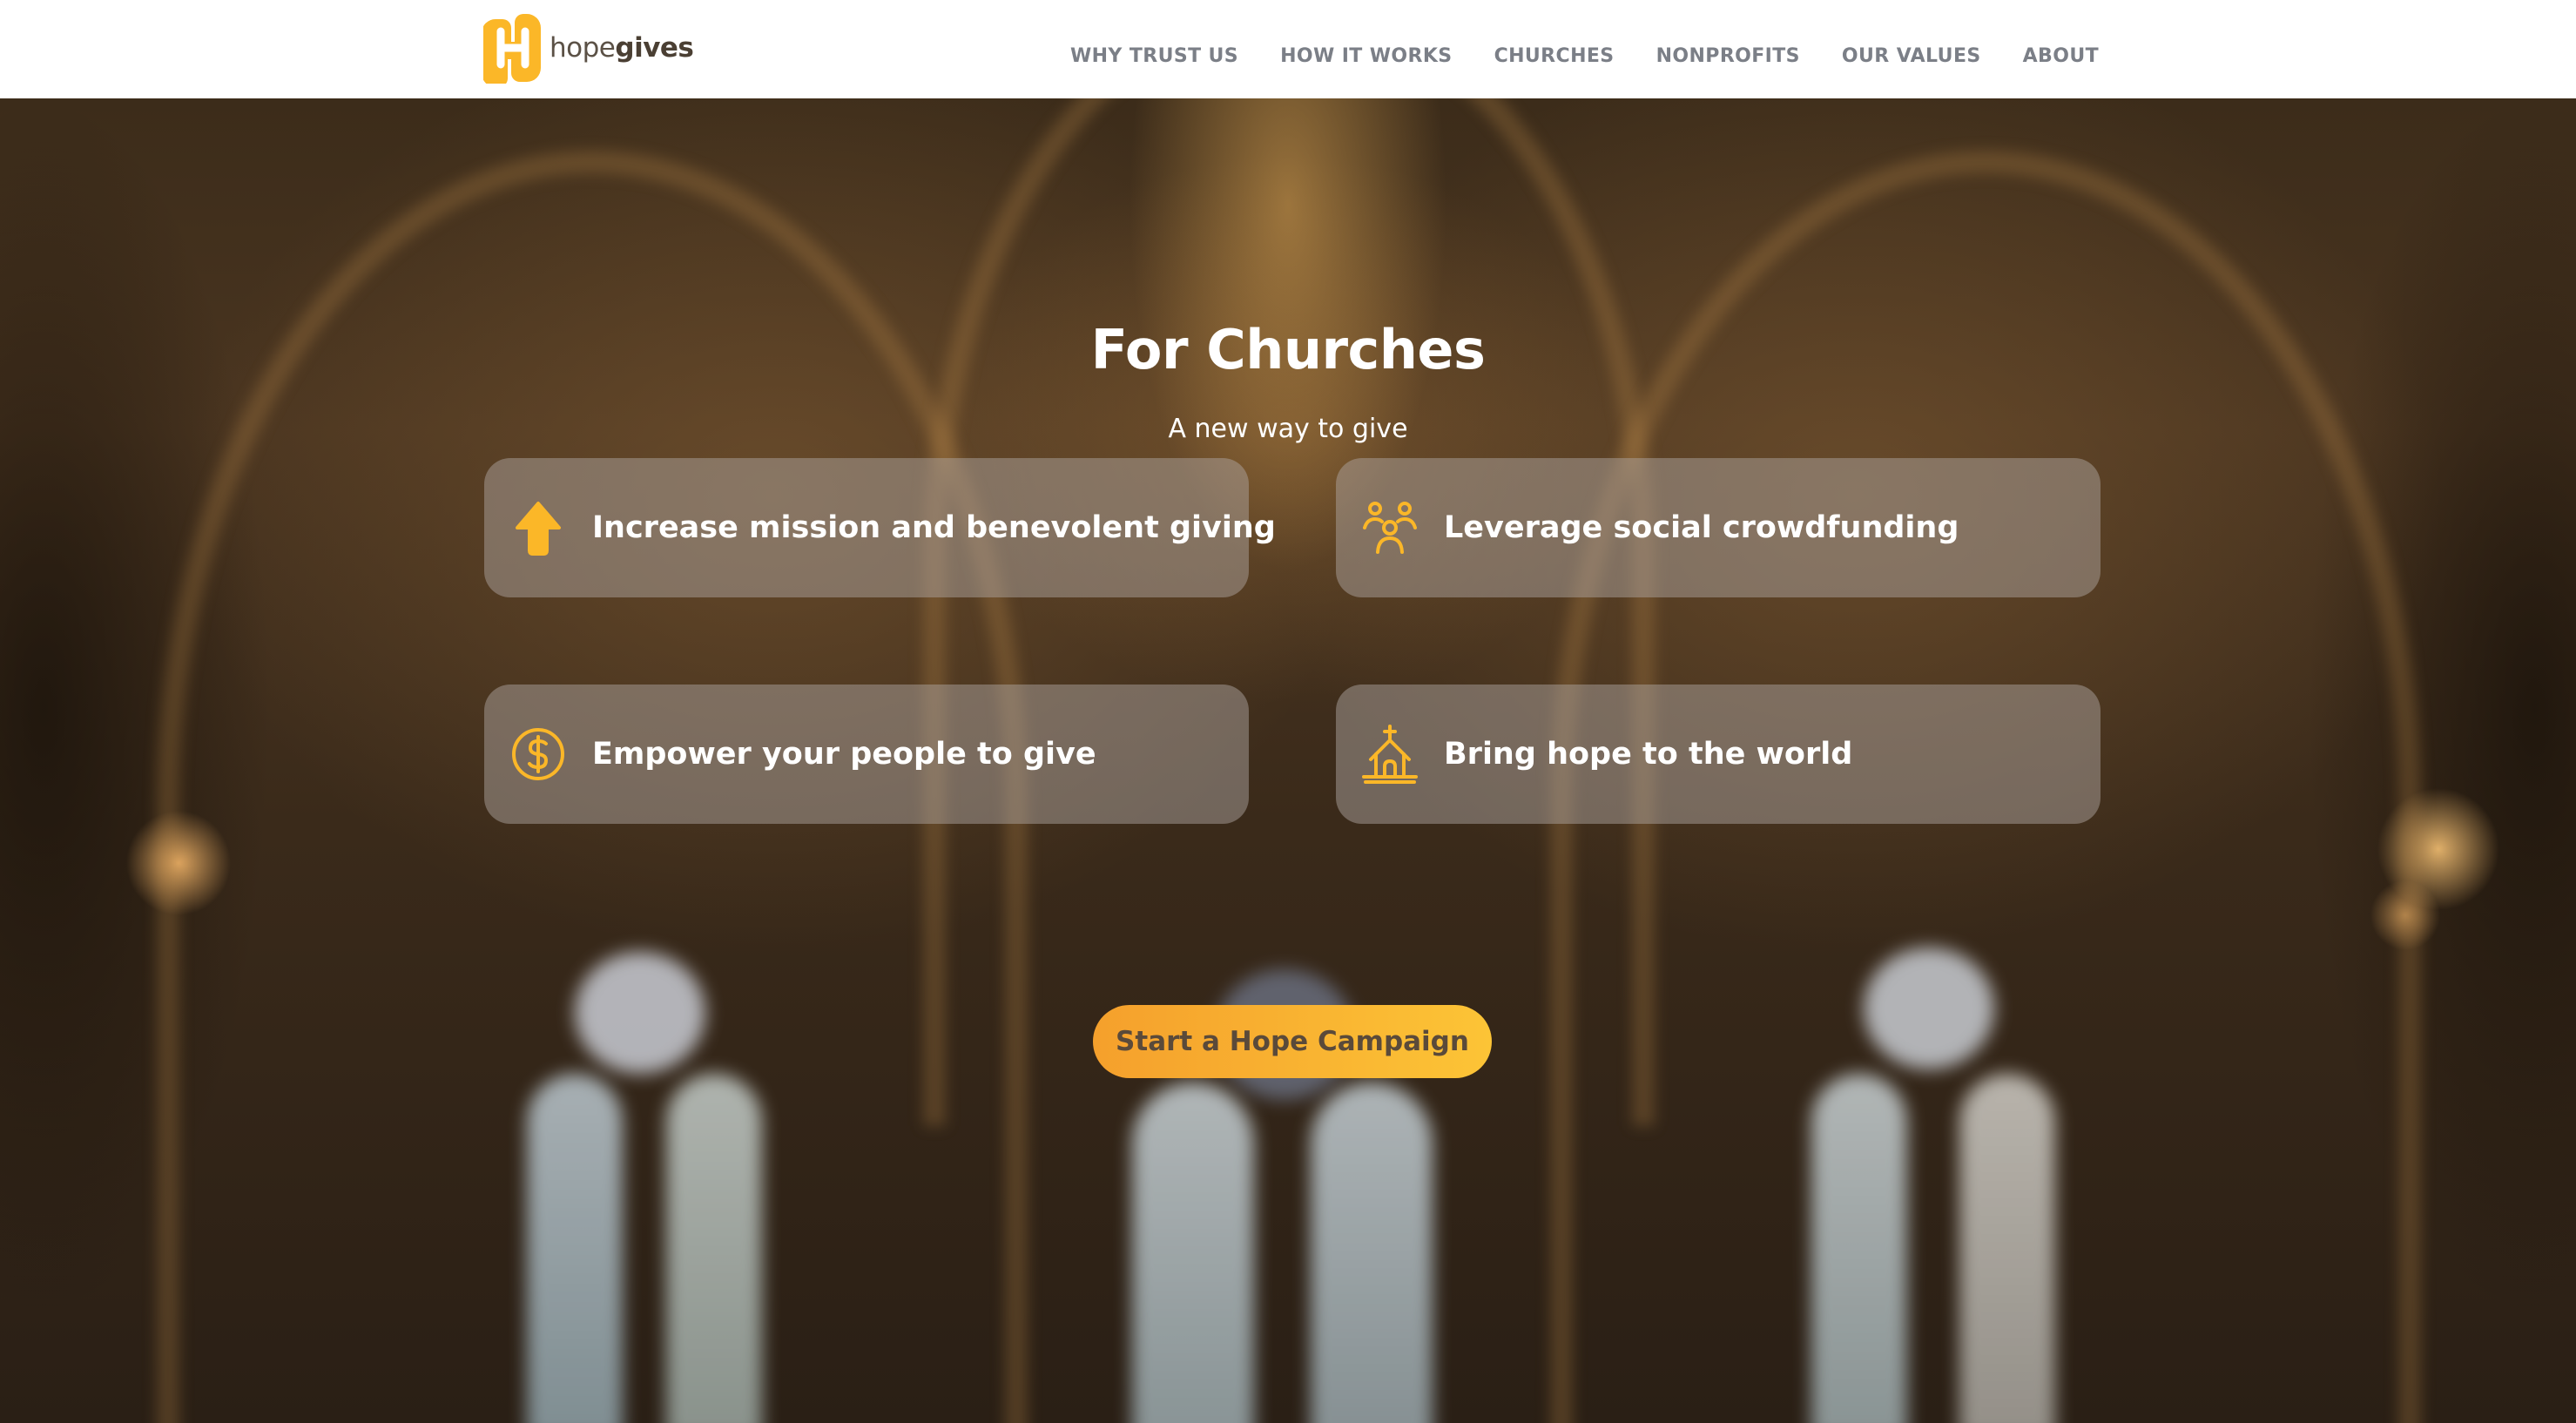  I want to click on nav-nonprofits: NONPROFITS, so click(1728, 56).